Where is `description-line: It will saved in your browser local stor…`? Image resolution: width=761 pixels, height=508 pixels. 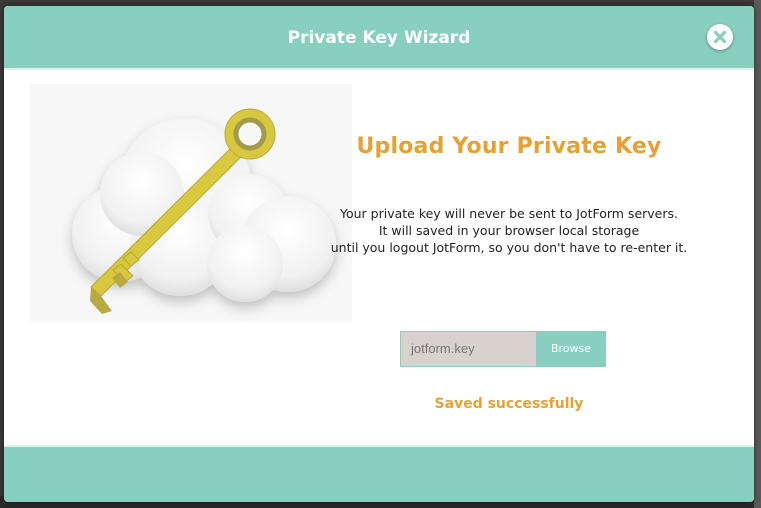 description-line: It will saved in your browser local stor… is located at coordinates (509, 230).